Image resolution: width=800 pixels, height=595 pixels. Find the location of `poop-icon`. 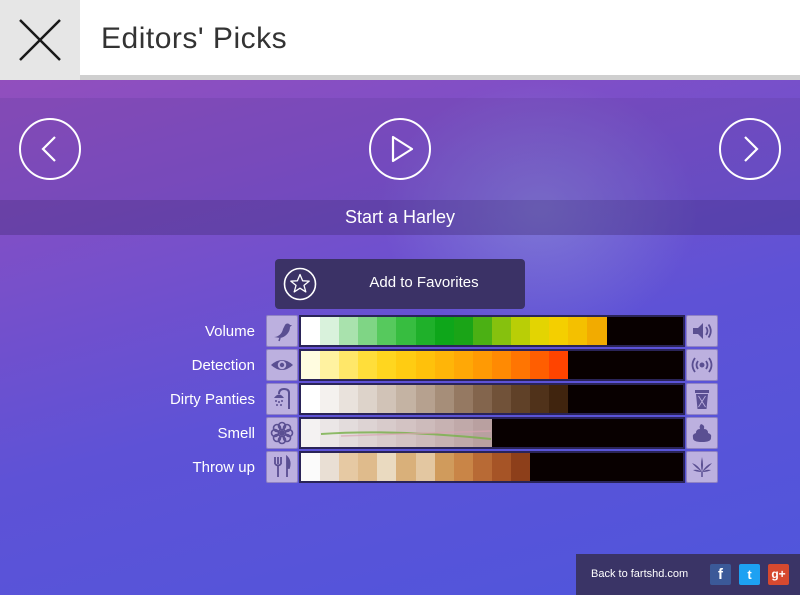

poop-icon is located at coordinates (702, 433).